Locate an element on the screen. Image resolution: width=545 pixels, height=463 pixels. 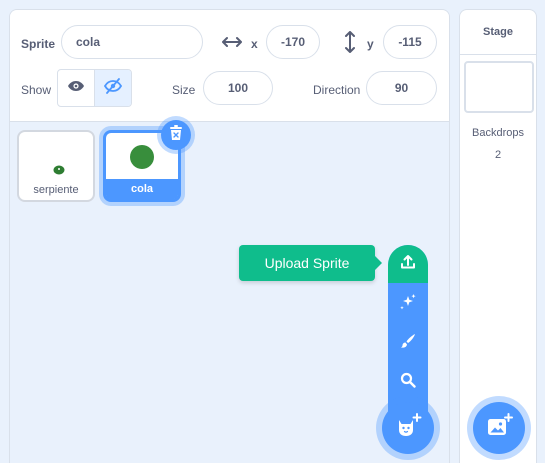
image-plus-icon is located at coordinates (499, 428).